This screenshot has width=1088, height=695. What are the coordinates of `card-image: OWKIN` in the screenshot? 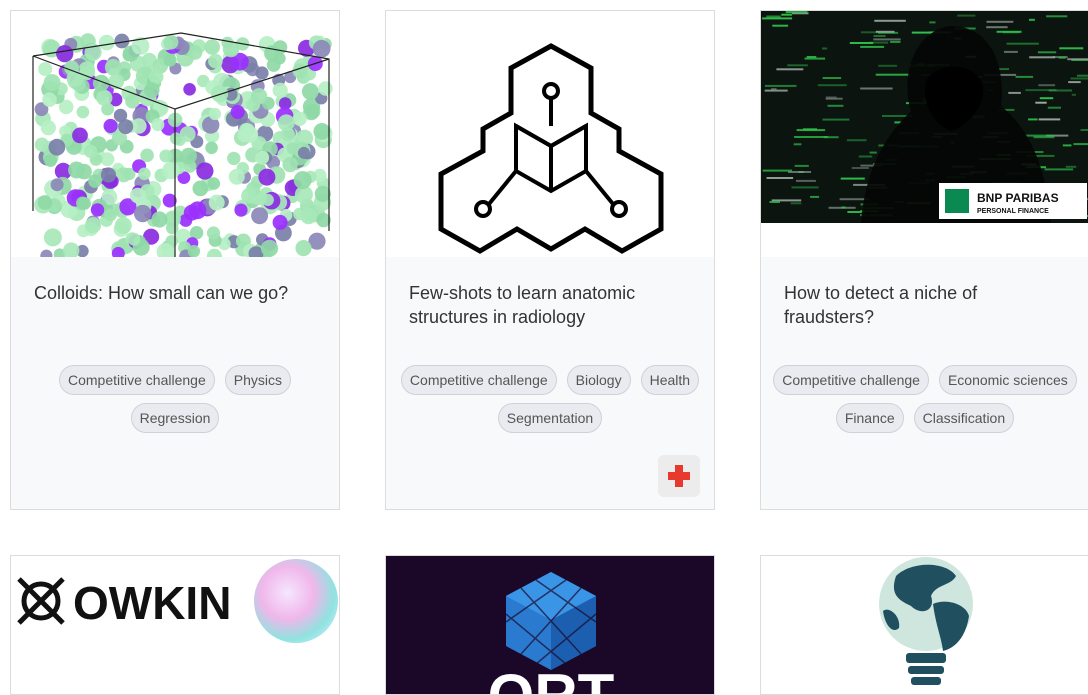 It's located at (175, 625).